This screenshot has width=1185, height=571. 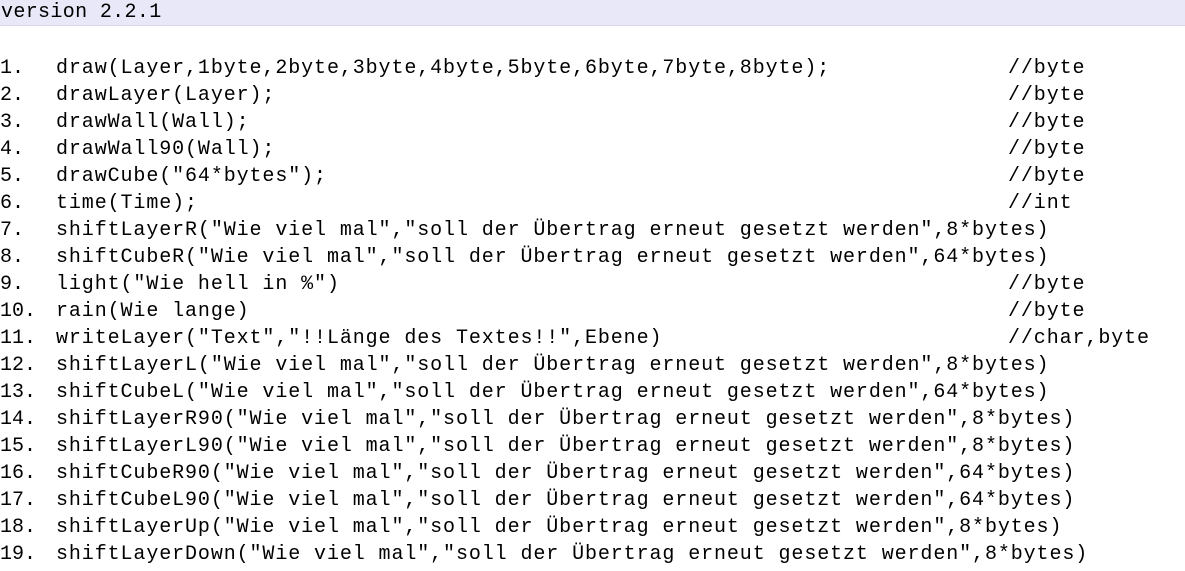 What do you see at coordinates (166, 95) in the screenshot?
I see `line-code: drawLayer(Layer);` at bounding box center [166, 95].